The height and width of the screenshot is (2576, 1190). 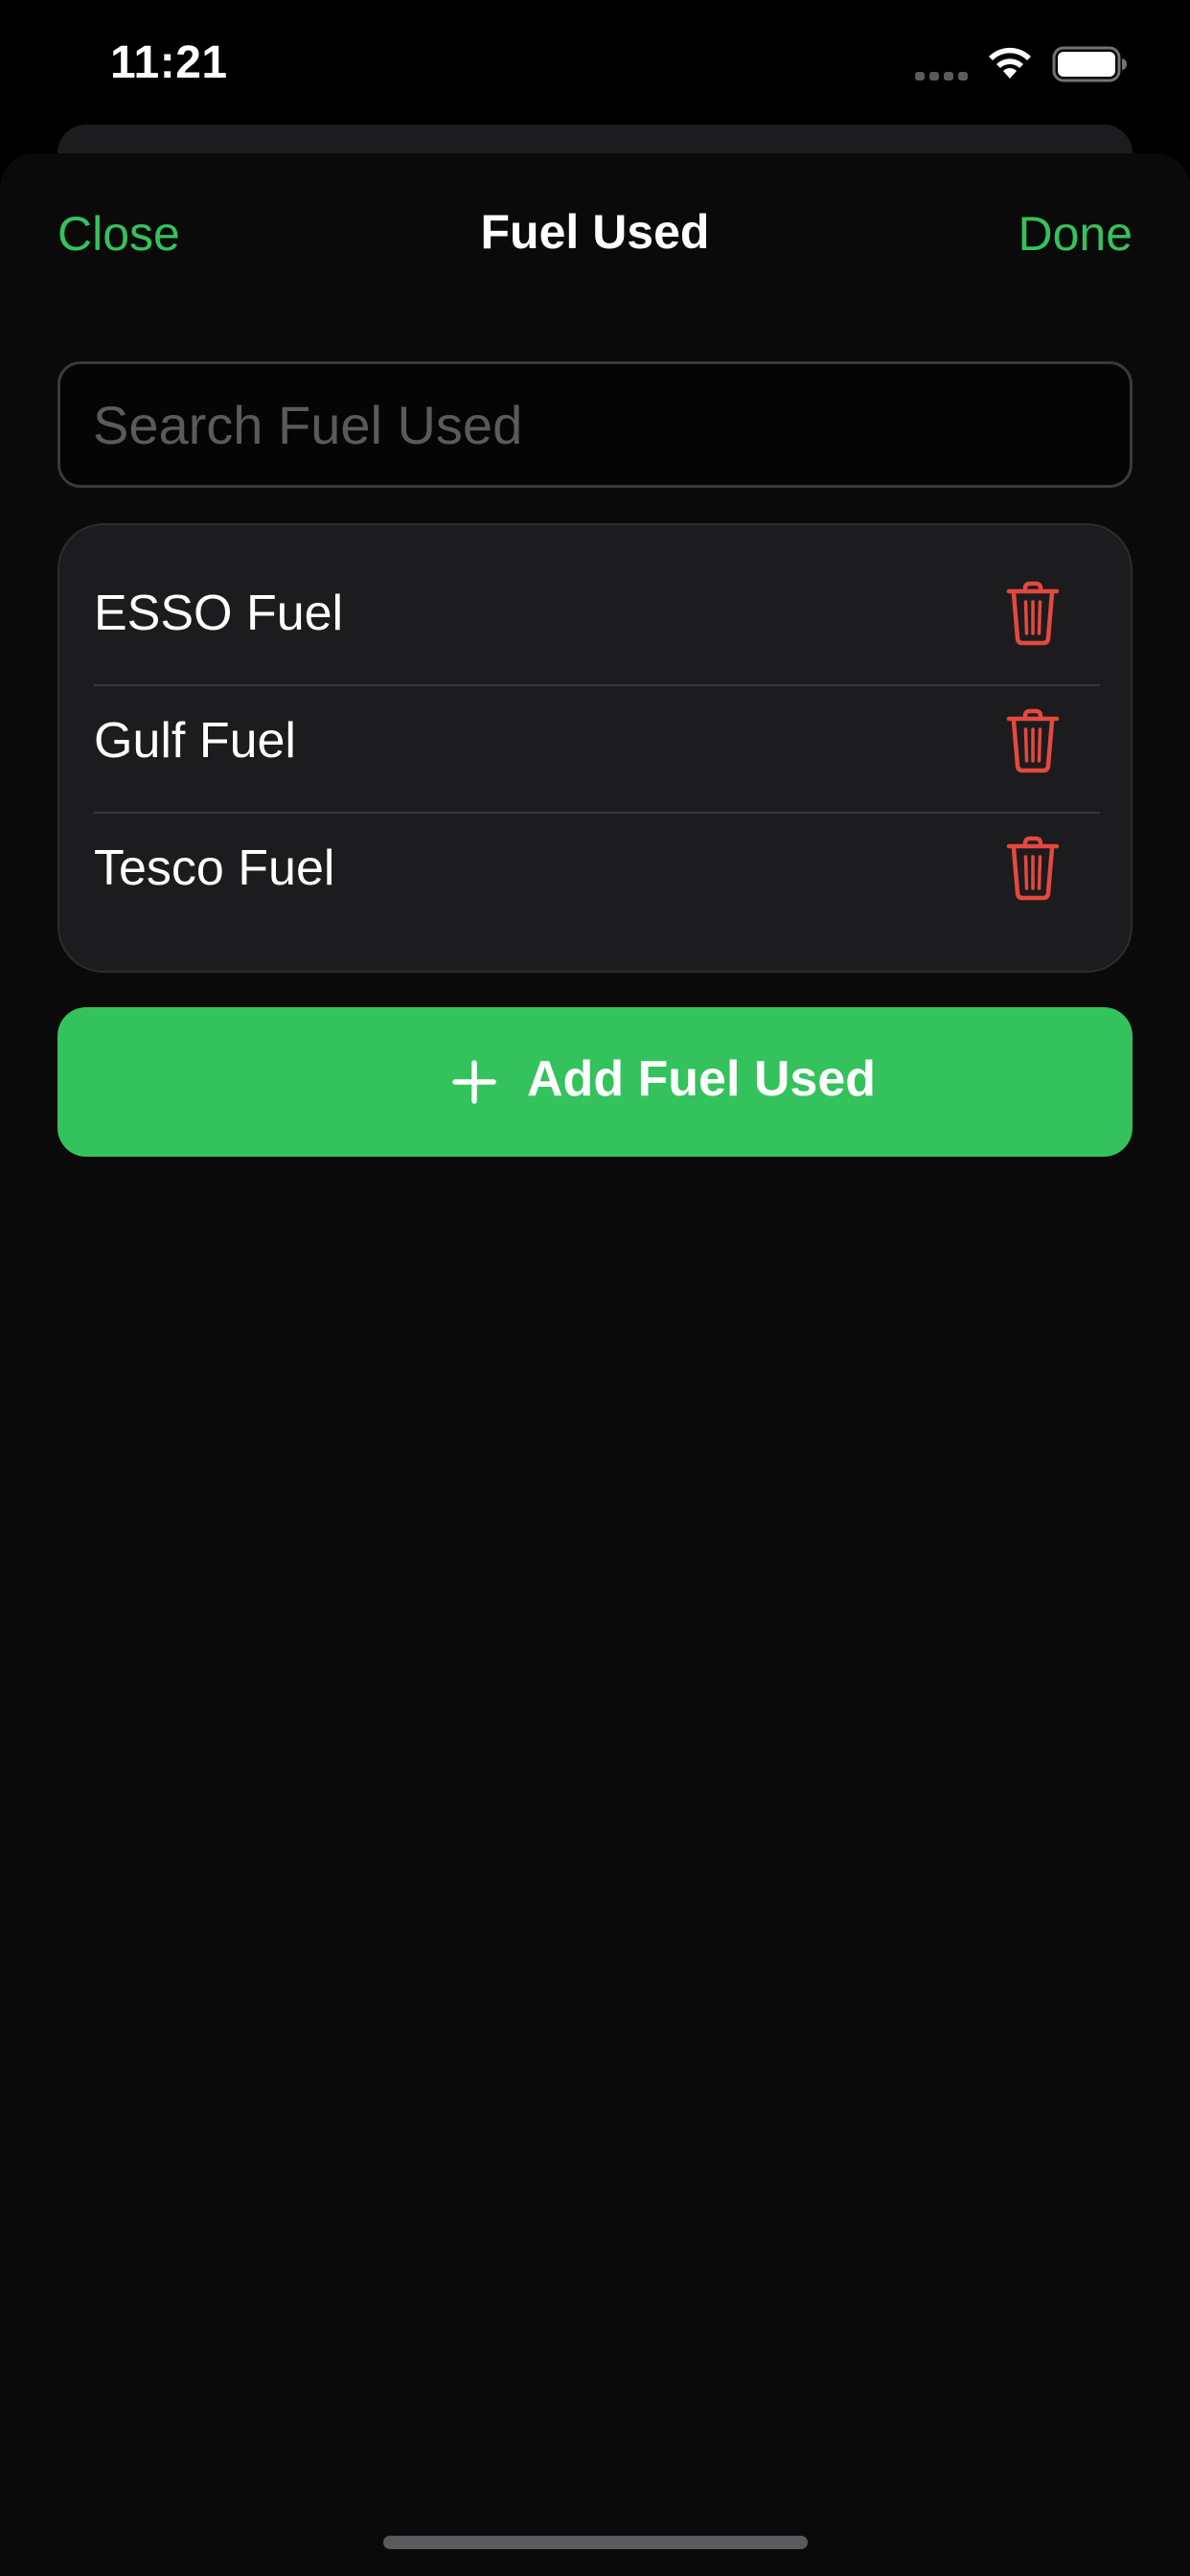 I want to click on list-item: Tesco Fuel, so click(x=597, y=870).